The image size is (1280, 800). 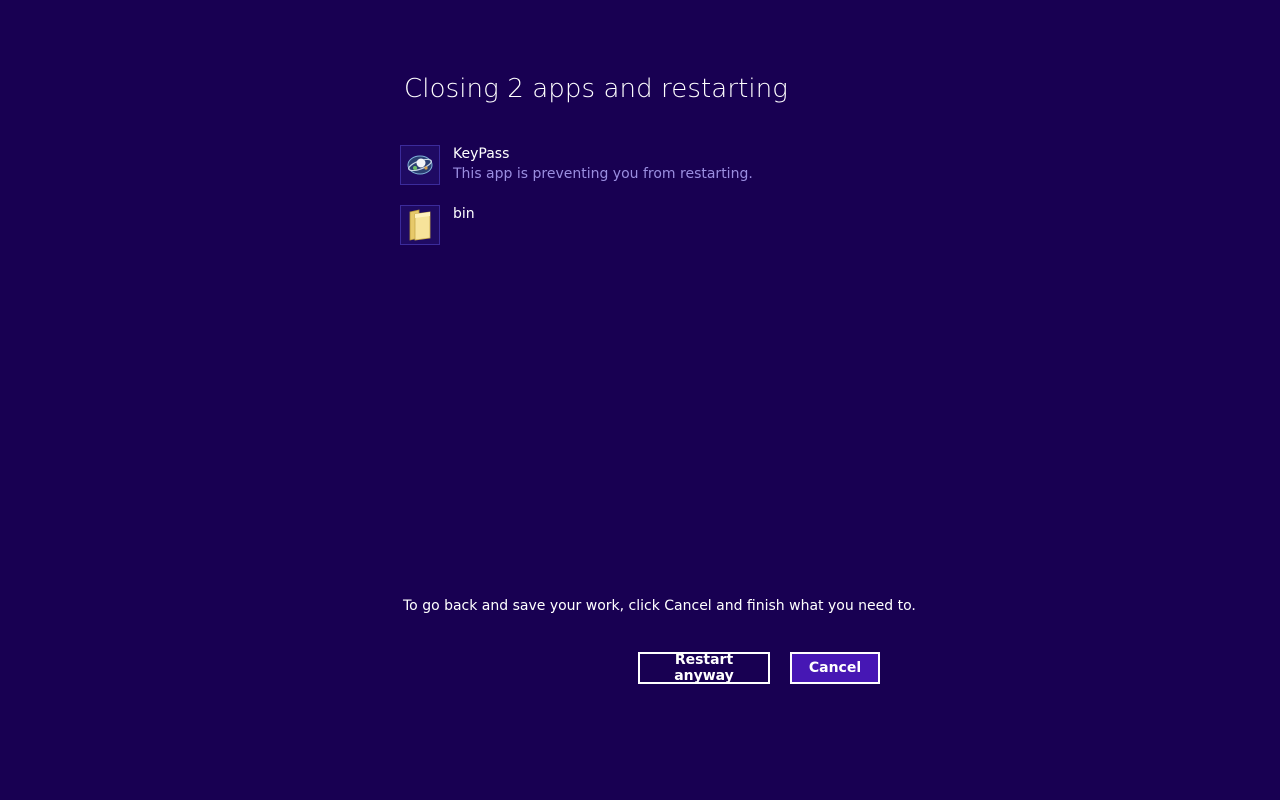 I want to click on cancel-button: Cancel, so click(x=835, y=668).